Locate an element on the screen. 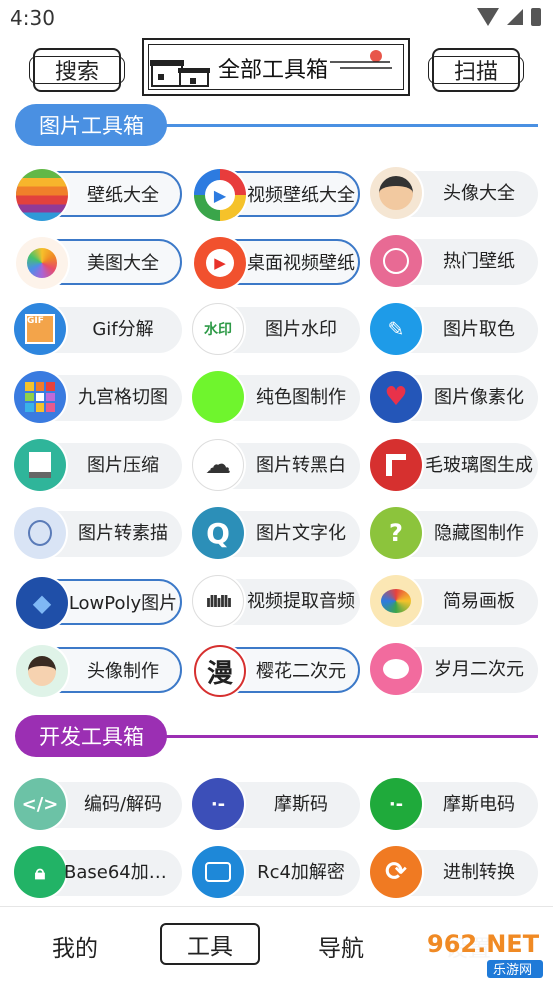 The width and height of the screenshot is (553, 984). lock-icon: 🔒︎ is located at coordinates (40, 872).